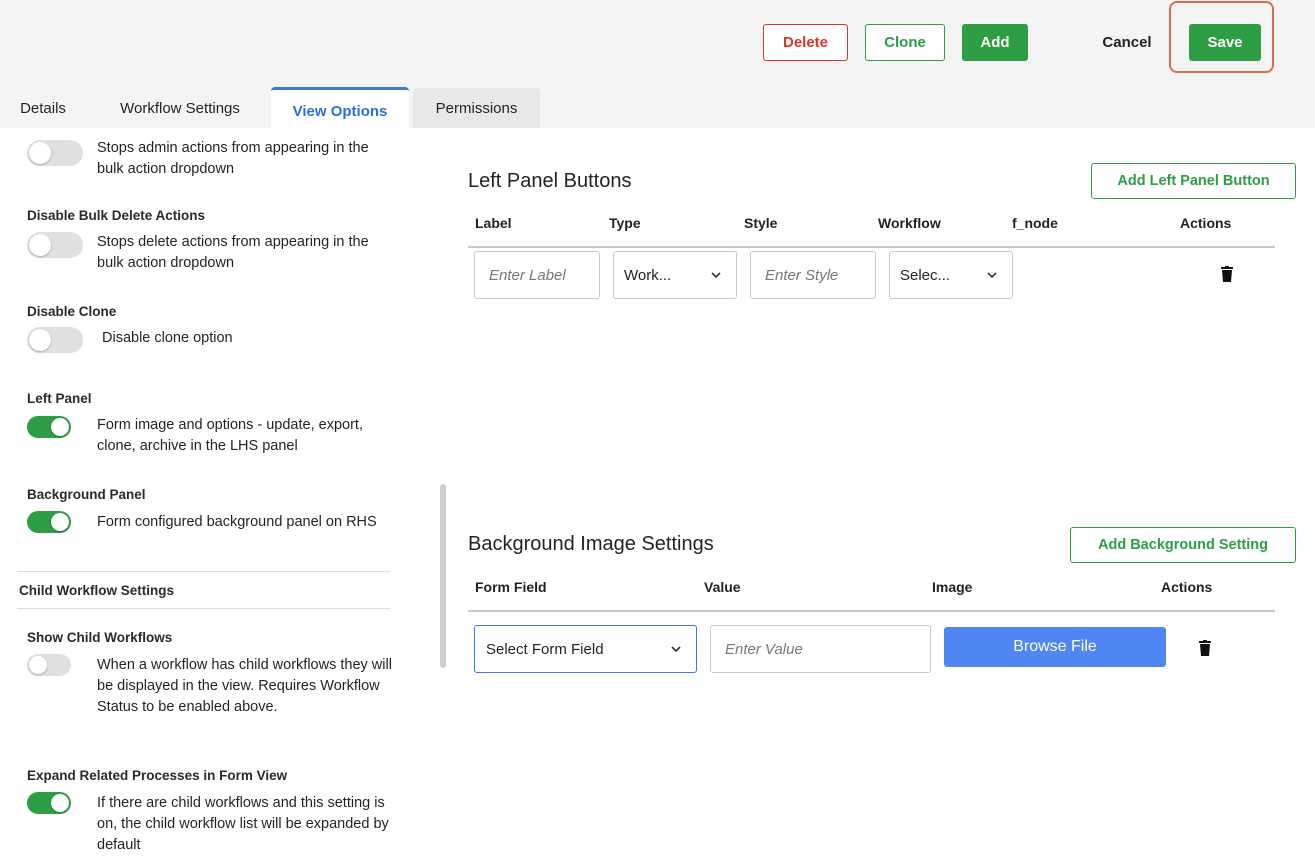  What do you see at coordinates (59, 398) in the screenshot?
I see `left-panel-title: Left Panel` at bounding box center [59, 398].